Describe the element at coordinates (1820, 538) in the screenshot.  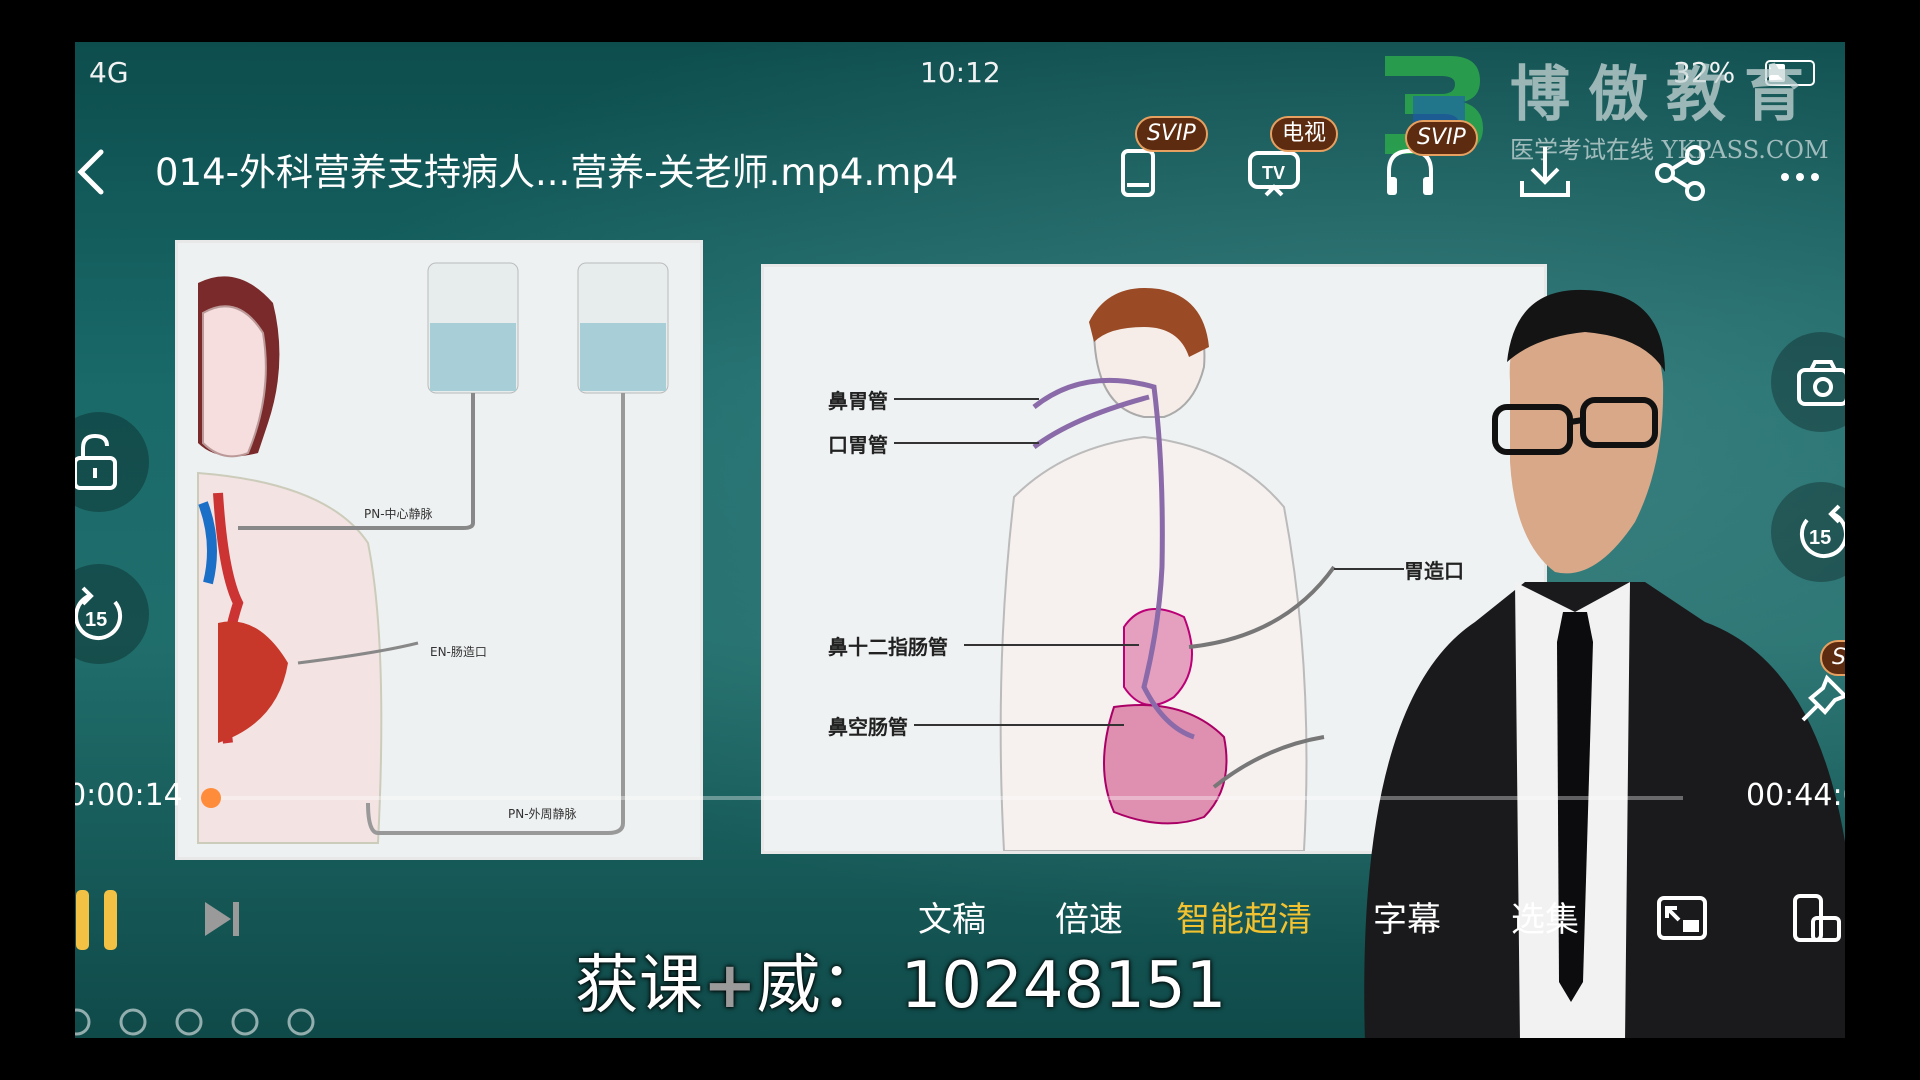
I see `skip-forward-value: 15` at that location.